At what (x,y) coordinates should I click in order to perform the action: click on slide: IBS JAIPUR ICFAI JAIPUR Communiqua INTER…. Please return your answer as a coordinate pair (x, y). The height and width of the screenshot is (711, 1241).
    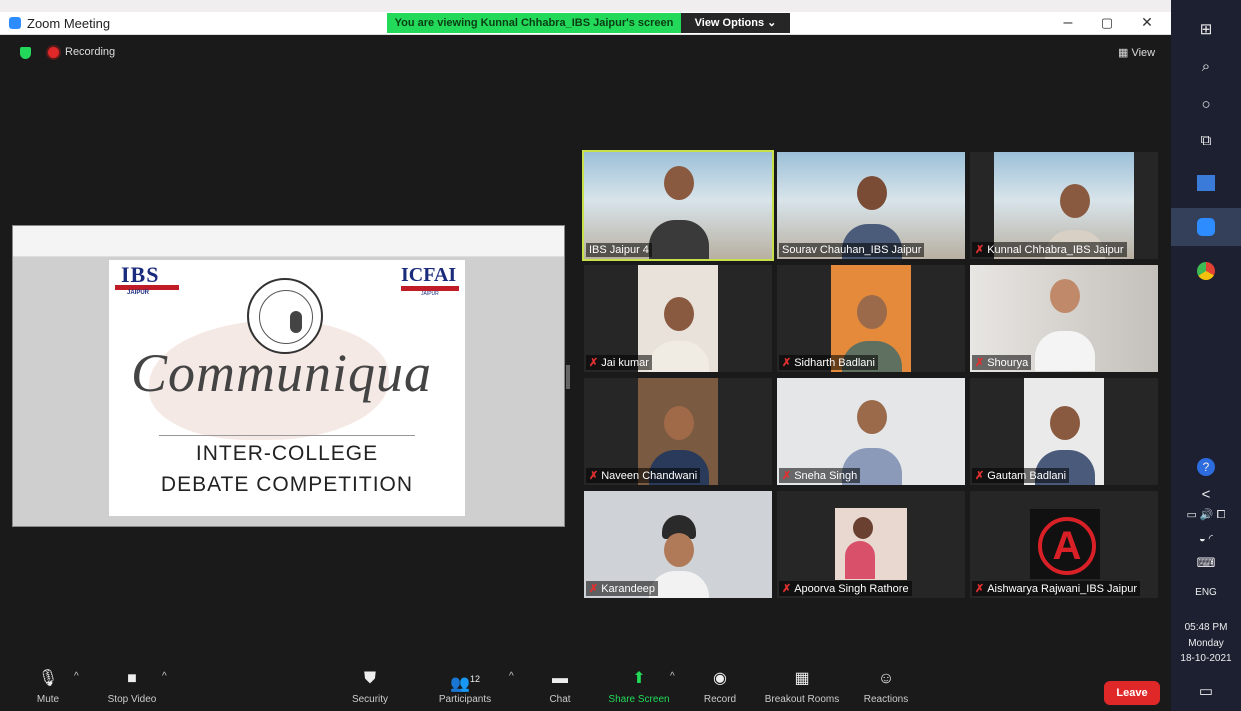
    Looking at the image, I should click on (287, 388).